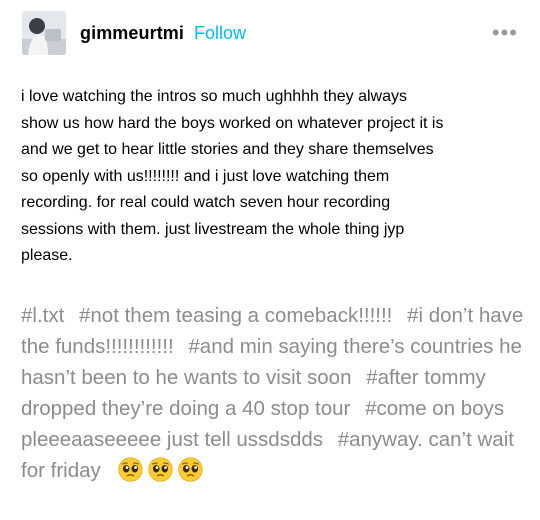 Image resolution: width=540 pixels, height=520 pixels. I want to click on follow-button: Follow, so click(220, 33).